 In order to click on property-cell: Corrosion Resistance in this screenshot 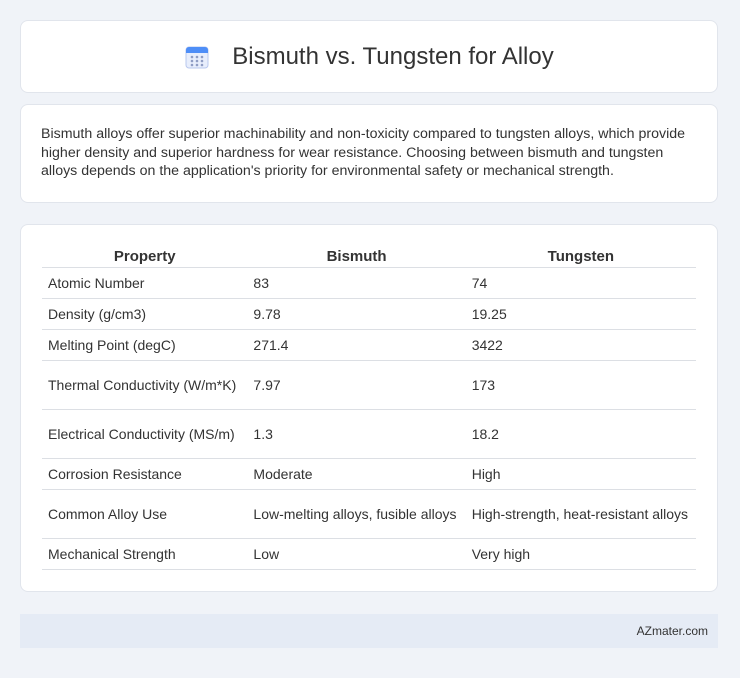, I will do `click(145, 474)`.